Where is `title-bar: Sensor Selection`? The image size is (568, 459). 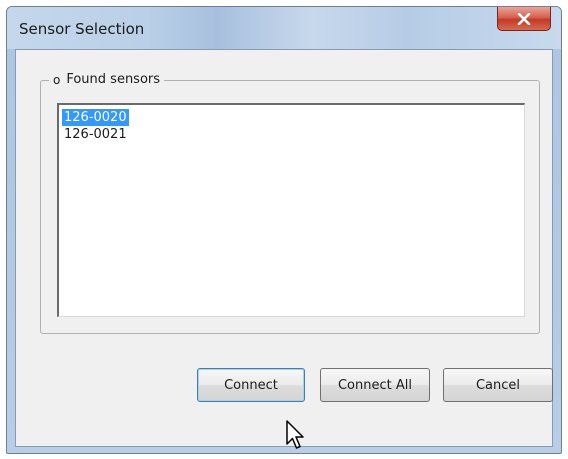
title-bar: Sensor Selection is located at coordinates (284, 28).